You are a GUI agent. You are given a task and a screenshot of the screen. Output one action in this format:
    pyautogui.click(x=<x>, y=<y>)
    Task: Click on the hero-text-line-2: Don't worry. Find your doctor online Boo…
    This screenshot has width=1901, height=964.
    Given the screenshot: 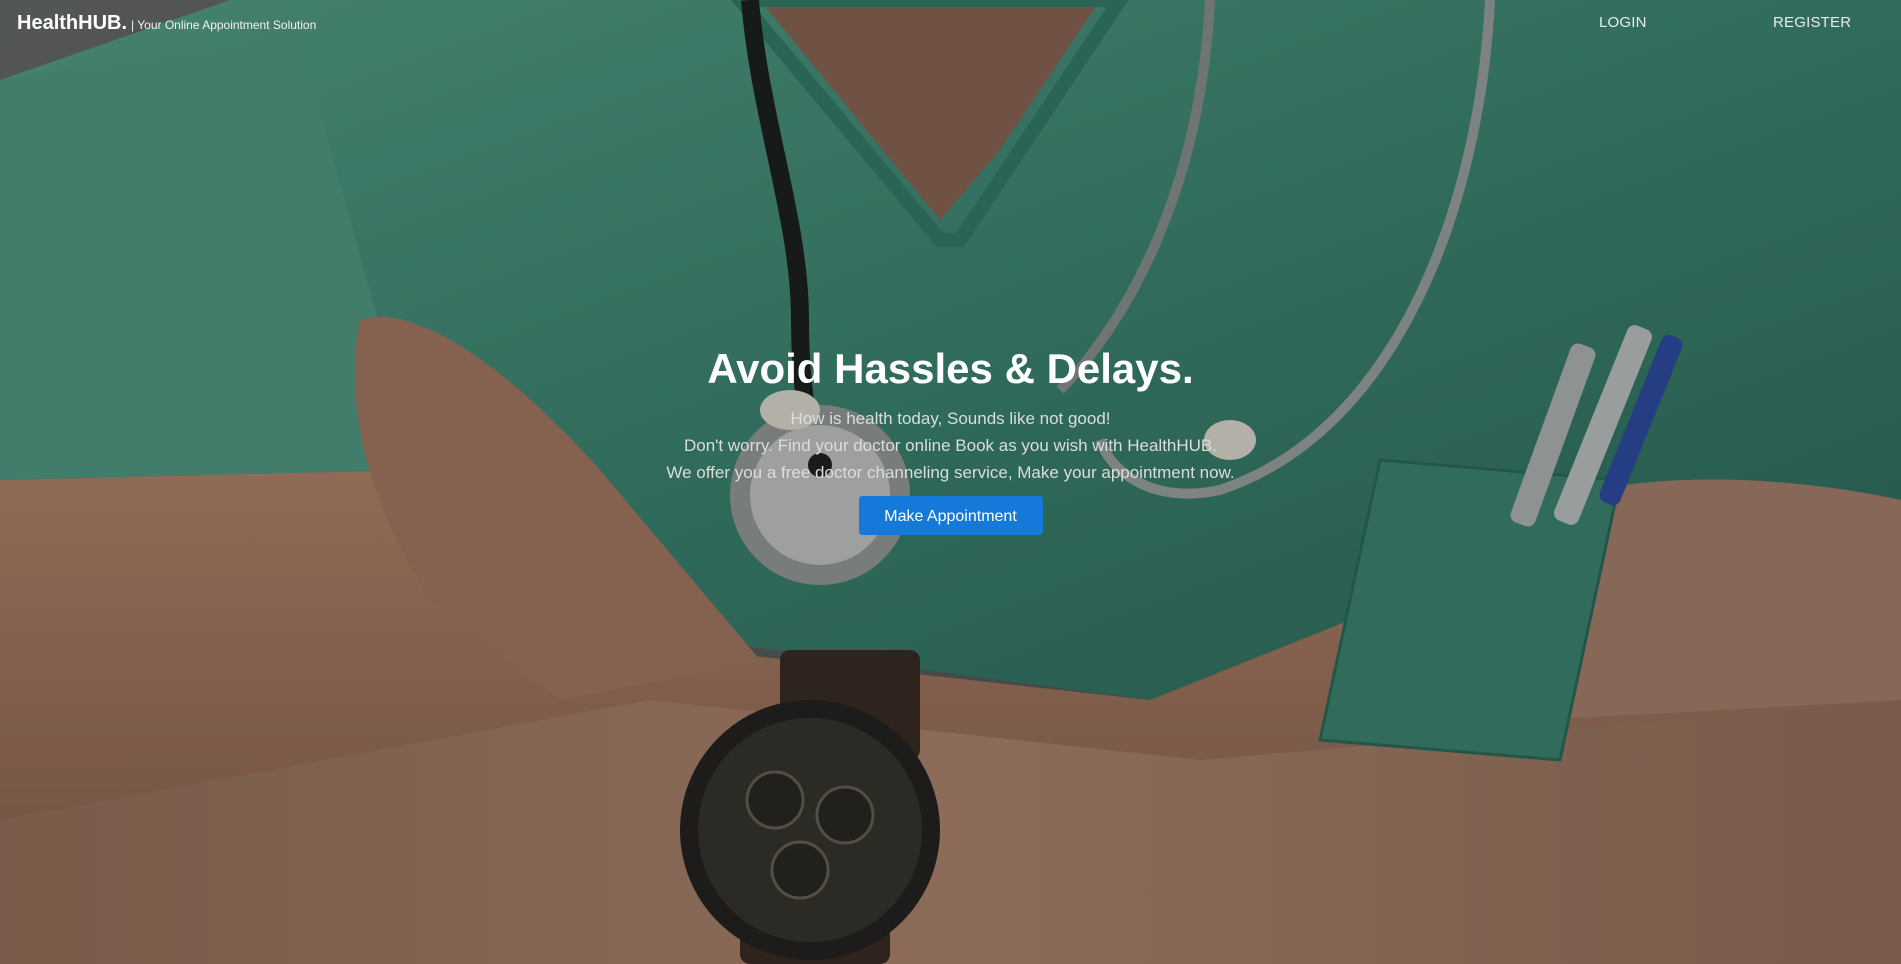 What is the action you would take?
    pyautogui.click(x=950, y=445)
    